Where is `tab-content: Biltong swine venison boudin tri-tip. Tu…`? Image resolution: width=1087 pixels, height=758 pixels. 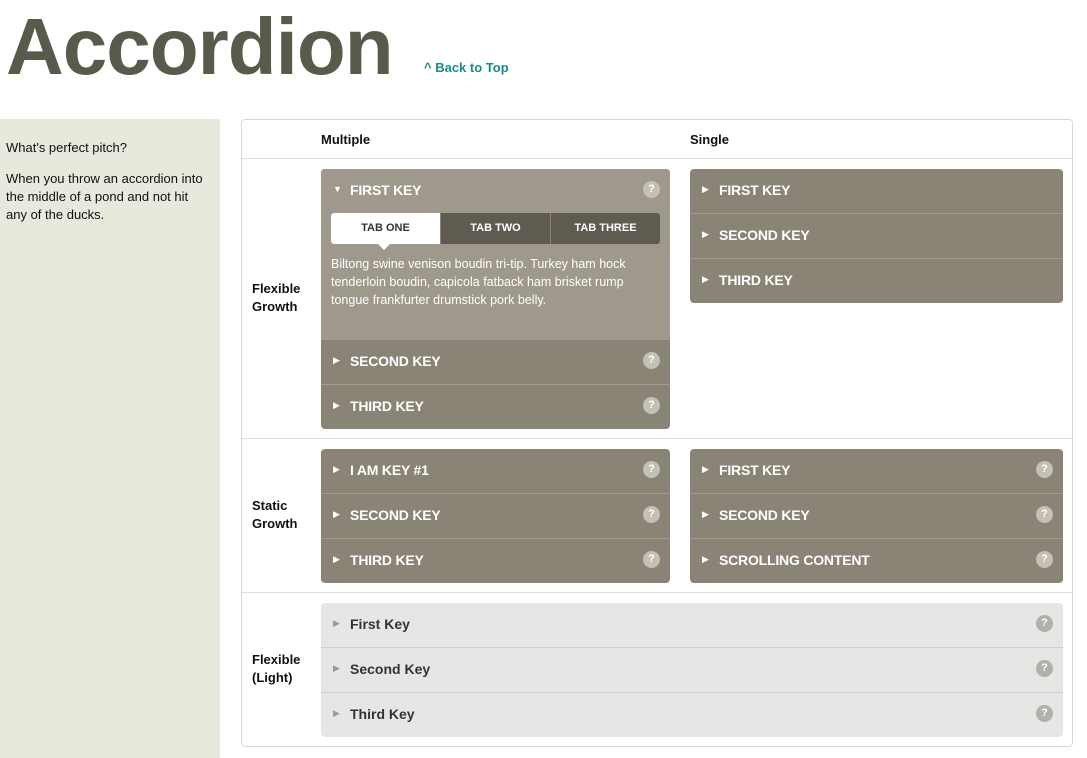 tab-content: Biltong swine venison boudin tri-tip. Tu… is located at coordinates (478, 282).